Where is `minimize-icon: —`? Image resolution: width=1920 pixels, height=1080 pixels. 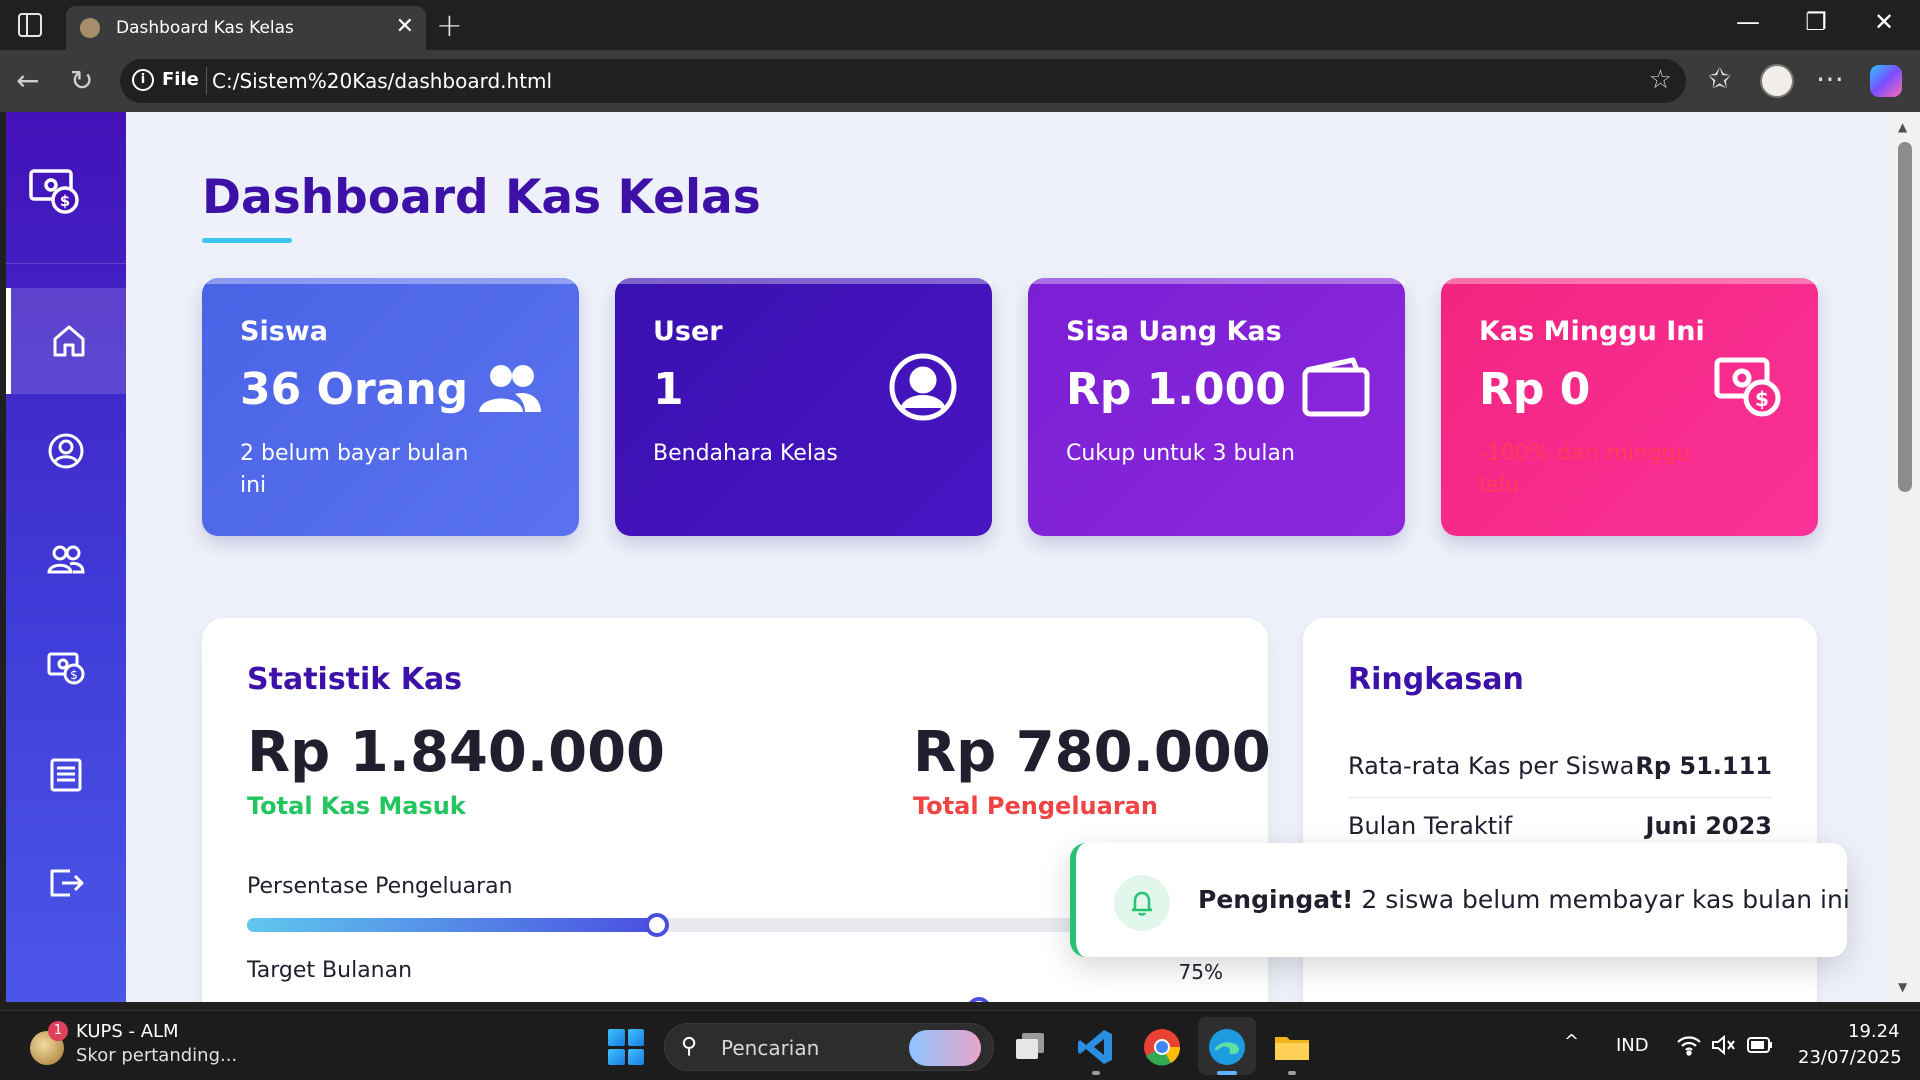 minimize-icon: — is located at coordinates (1748, 22).